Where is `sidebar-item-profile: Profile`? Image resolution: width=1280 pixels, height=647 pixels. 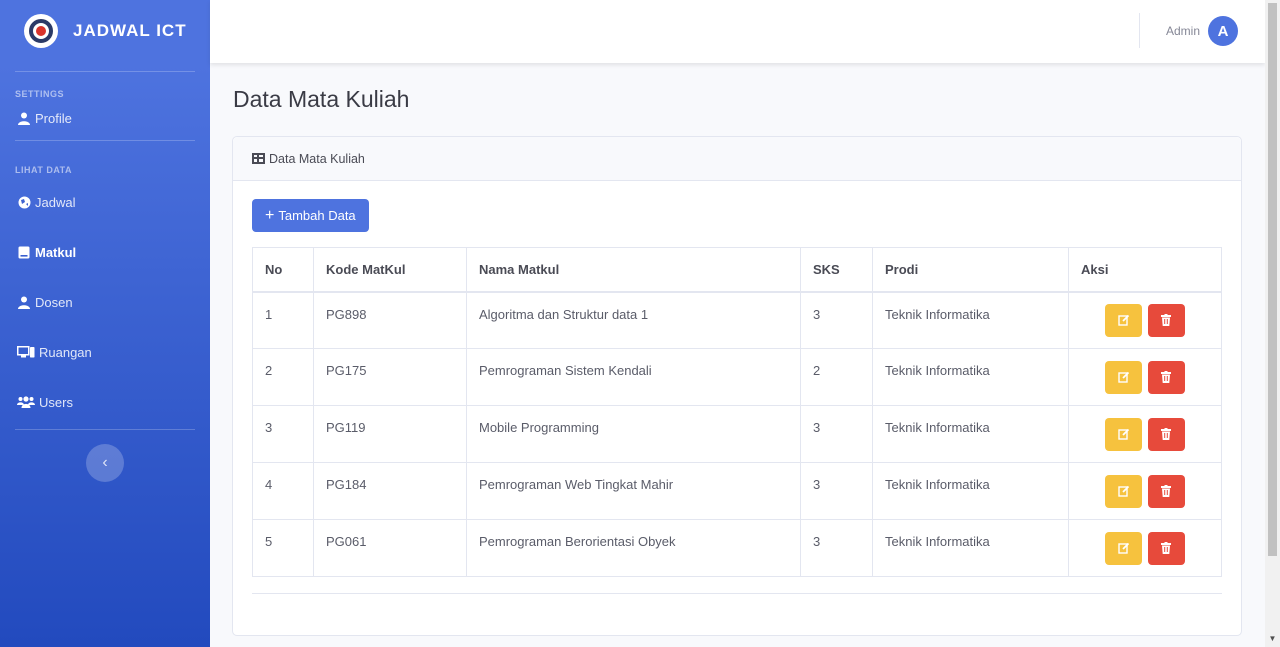 sidebar-item-profile: Profile is located at coordinates (105, 118).